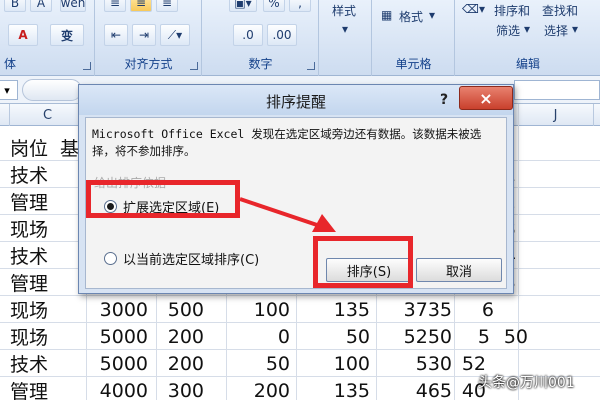 The image size is (600, 400). Describe the element at coordinates (527, 64) in the screenshot. I see `editing-group-label: 编辑` at that location.